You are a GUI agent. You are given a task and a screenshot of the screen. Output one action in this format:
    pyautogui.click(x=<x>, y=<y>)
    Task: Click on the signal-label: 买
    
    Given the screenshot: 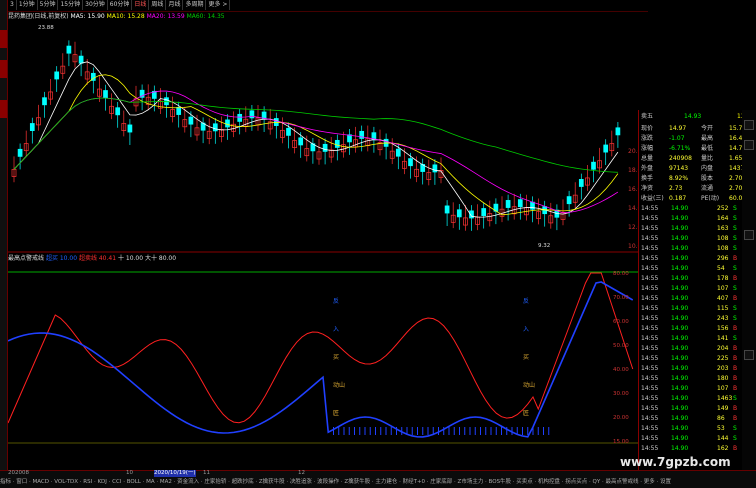 What is the action you would take?
    pyautogui.click(x=336, y=357)
    